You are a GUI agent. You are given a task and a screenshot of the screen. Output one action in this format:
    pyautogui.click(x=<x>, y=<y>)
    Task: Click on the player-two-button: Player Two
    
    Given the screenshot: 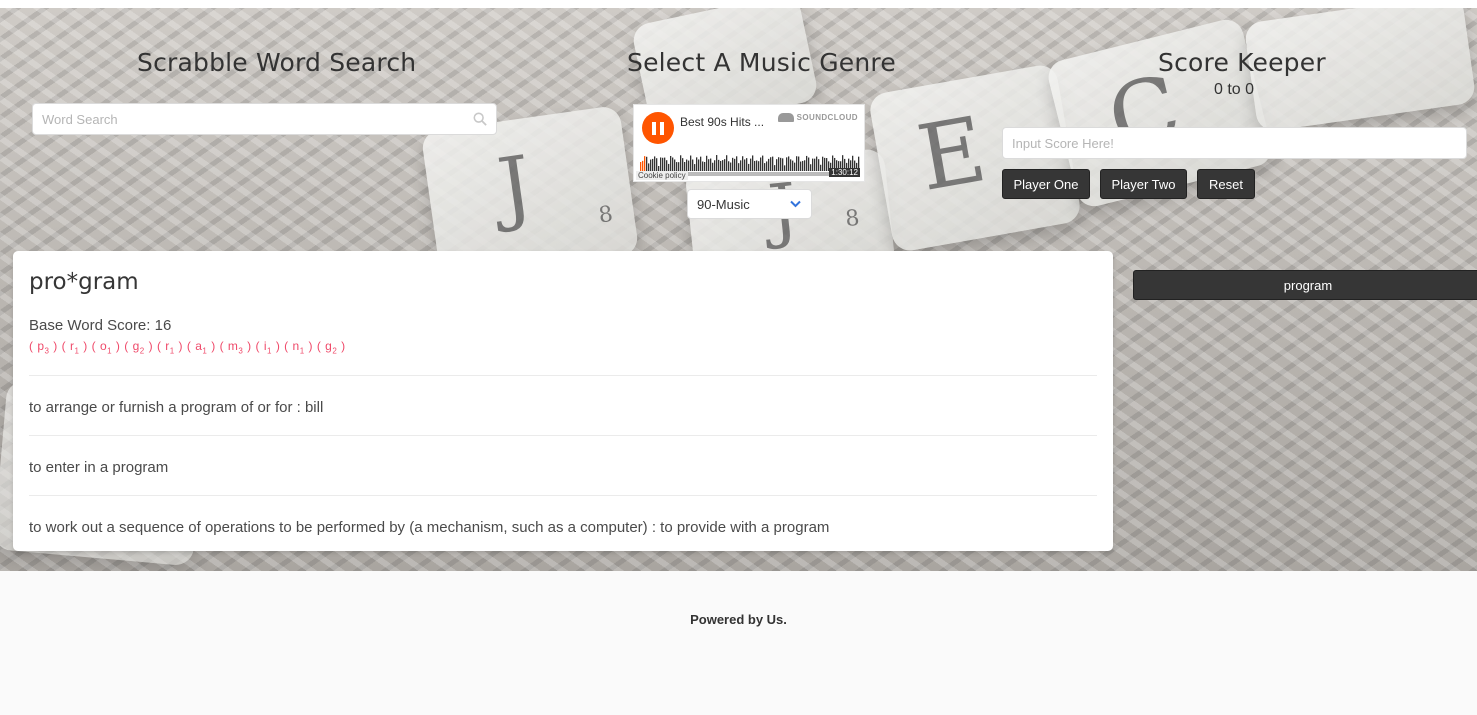 What is the action you would take?
    pyautogui.click(x=1143, y=184)
    